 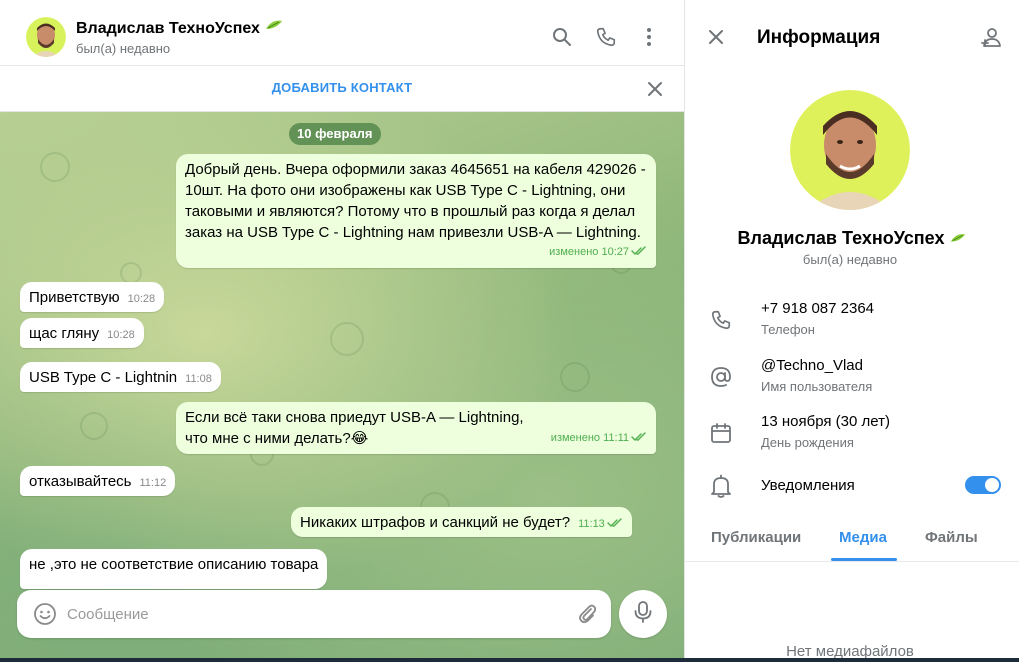 I want to click on active-tab-indicator, so click(x=864, y=559).